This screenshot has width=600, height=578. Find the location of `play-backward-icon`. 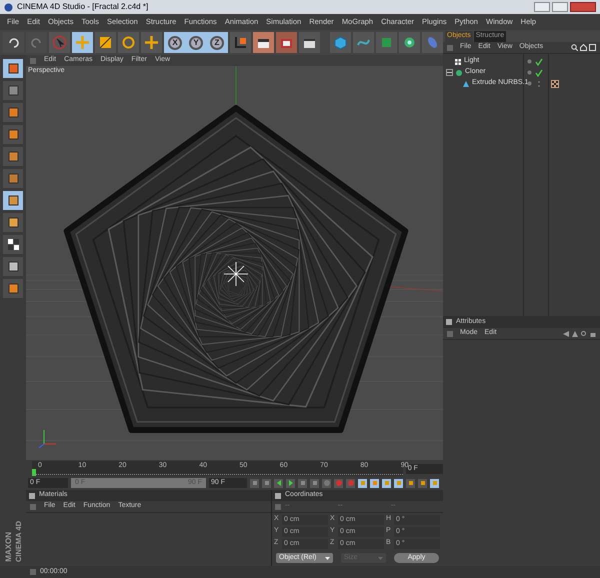

play-backward-icon is located at coordinates (279, 483).